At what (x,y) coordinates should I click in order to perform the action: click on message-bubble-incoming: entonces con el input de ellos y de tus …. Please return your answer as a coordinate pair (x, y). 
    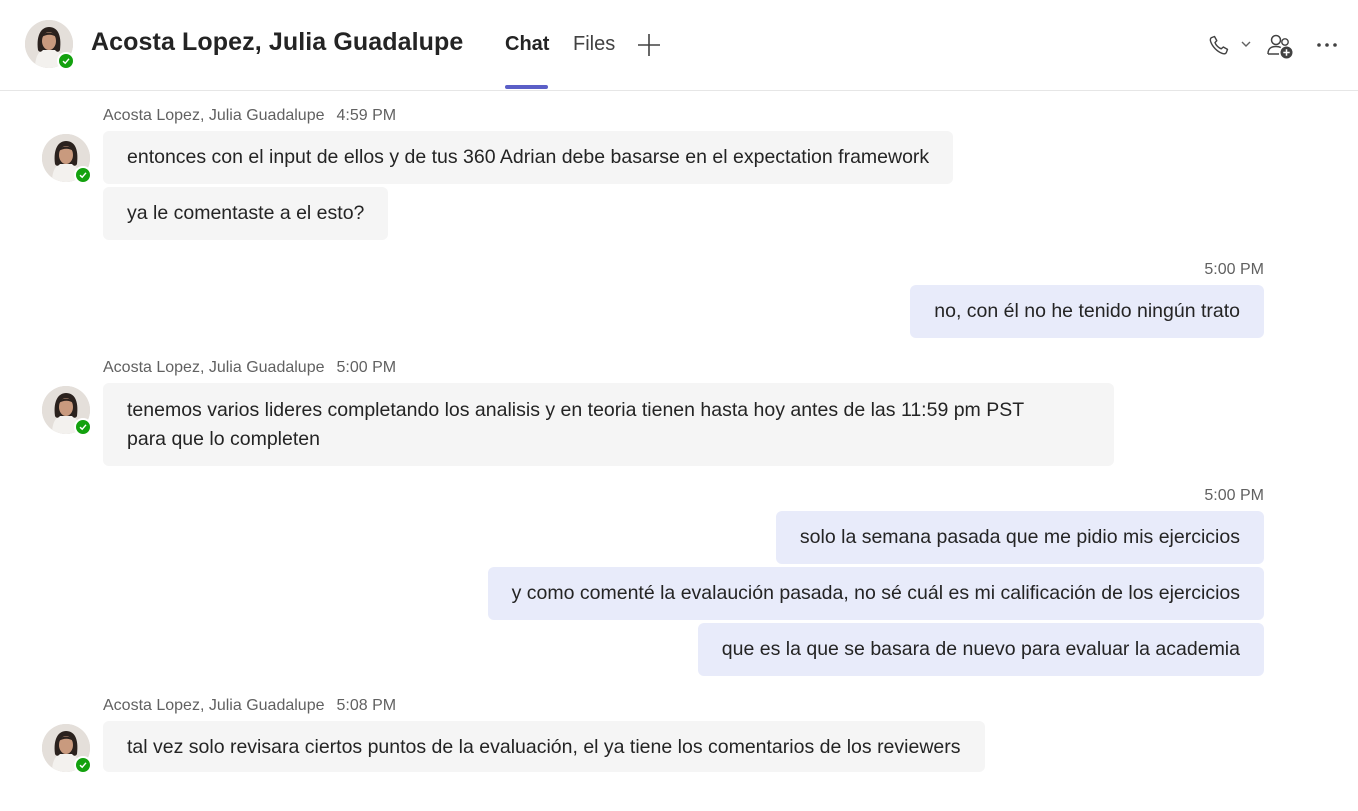
    Looking at the image, I should click on (528, 157).